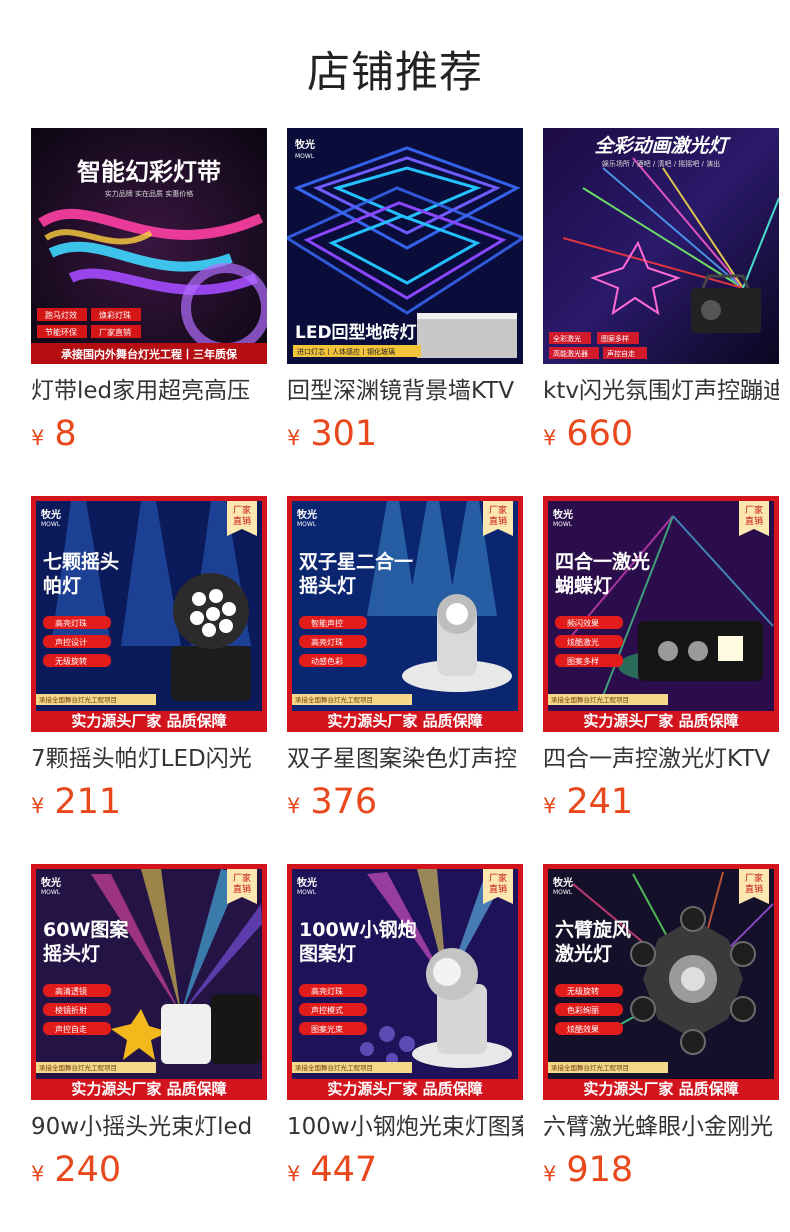  I want to click on image-tag: 高能激光器, so click(570, 353).